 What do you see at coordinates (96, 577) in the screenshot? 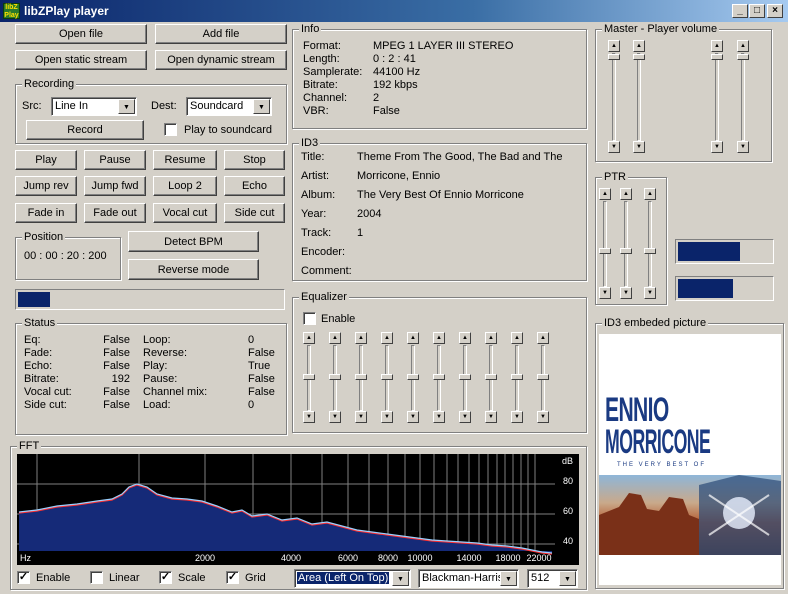
I see `fft-linear-checkbox` at bounding box center [96, 577].